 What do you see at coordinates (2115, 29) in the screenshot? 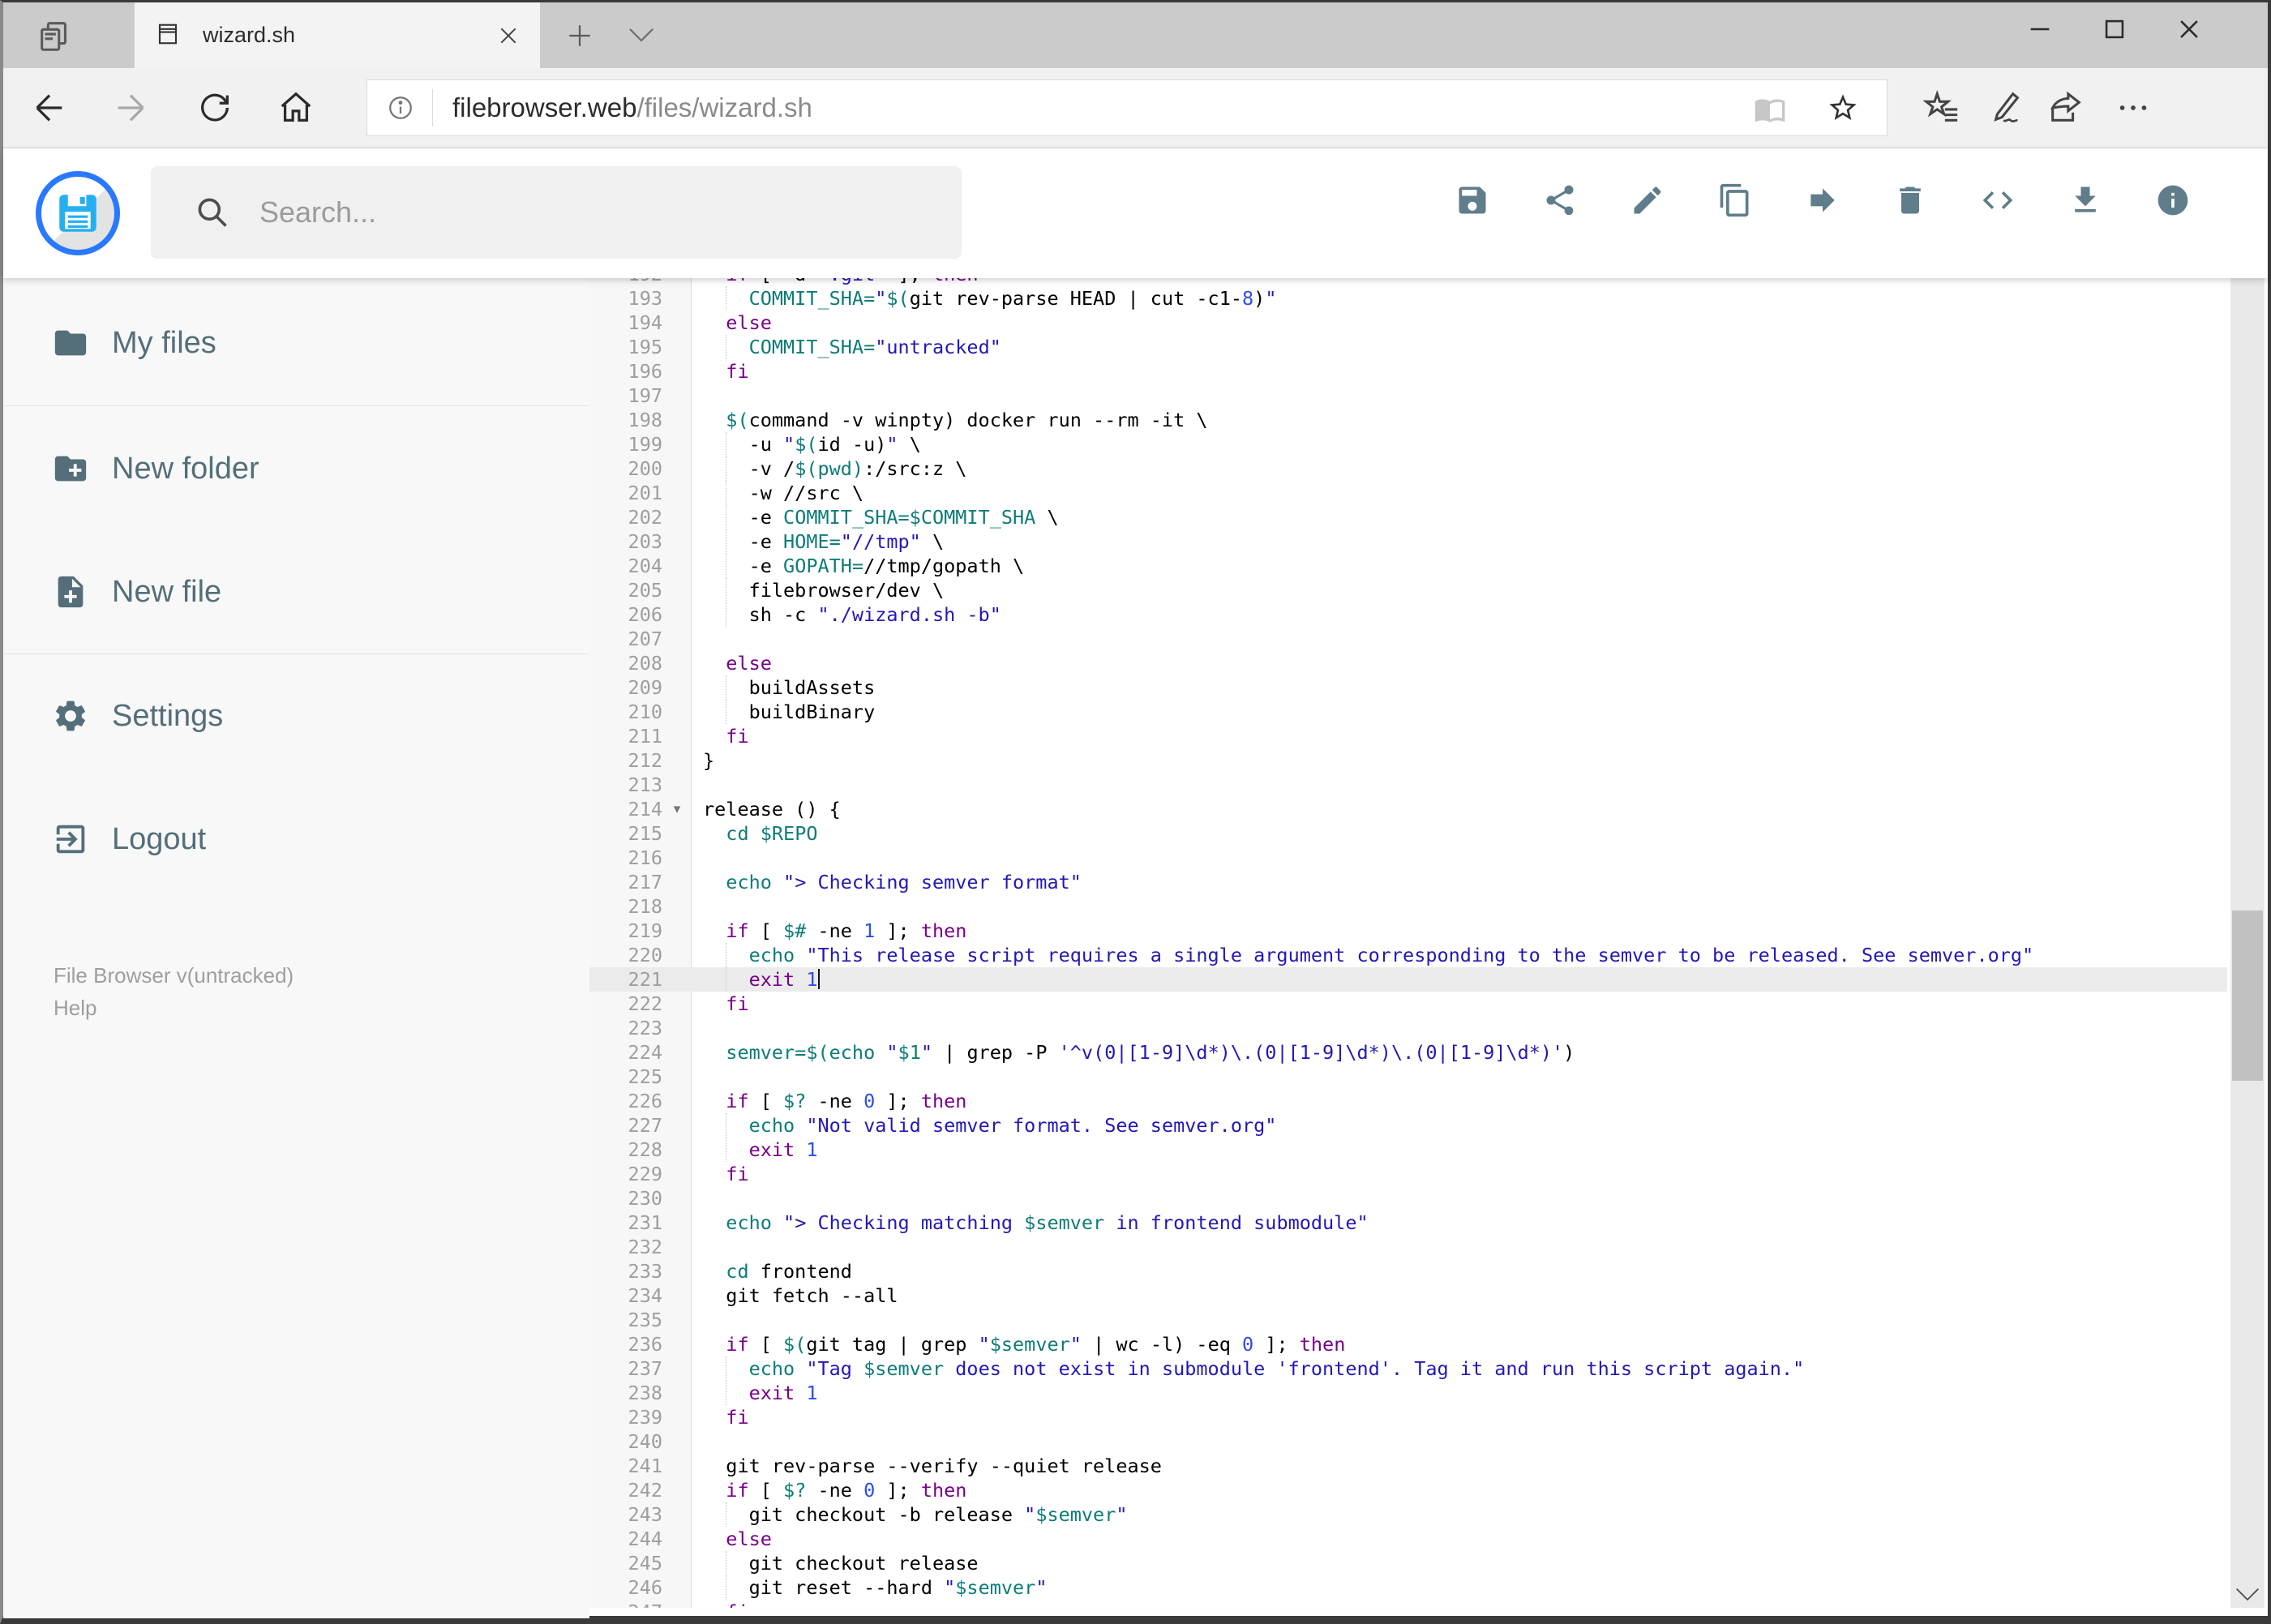
I see `maximize-icon` at bounding box center [2115, 29].